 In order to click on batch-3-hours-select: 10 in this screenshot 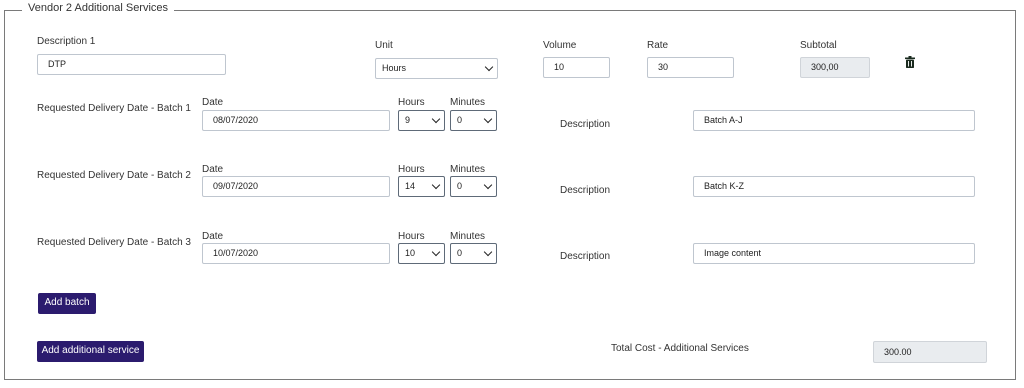, I will do `click(421, 253)`.